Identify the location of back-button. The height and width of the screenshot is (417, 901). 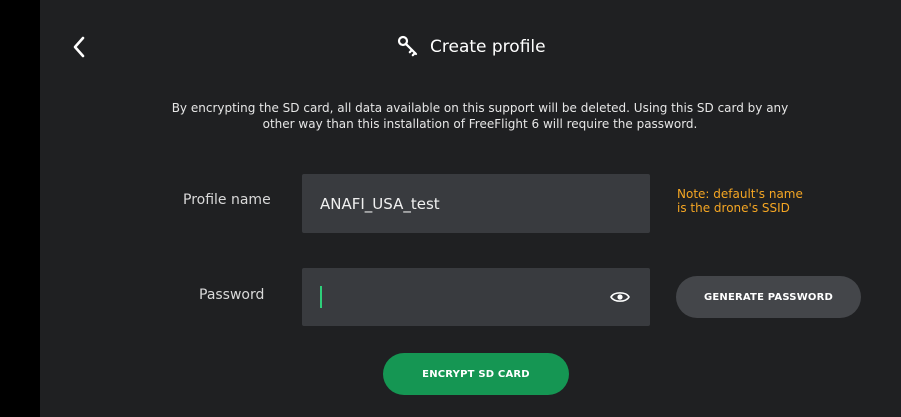
(79, 47).